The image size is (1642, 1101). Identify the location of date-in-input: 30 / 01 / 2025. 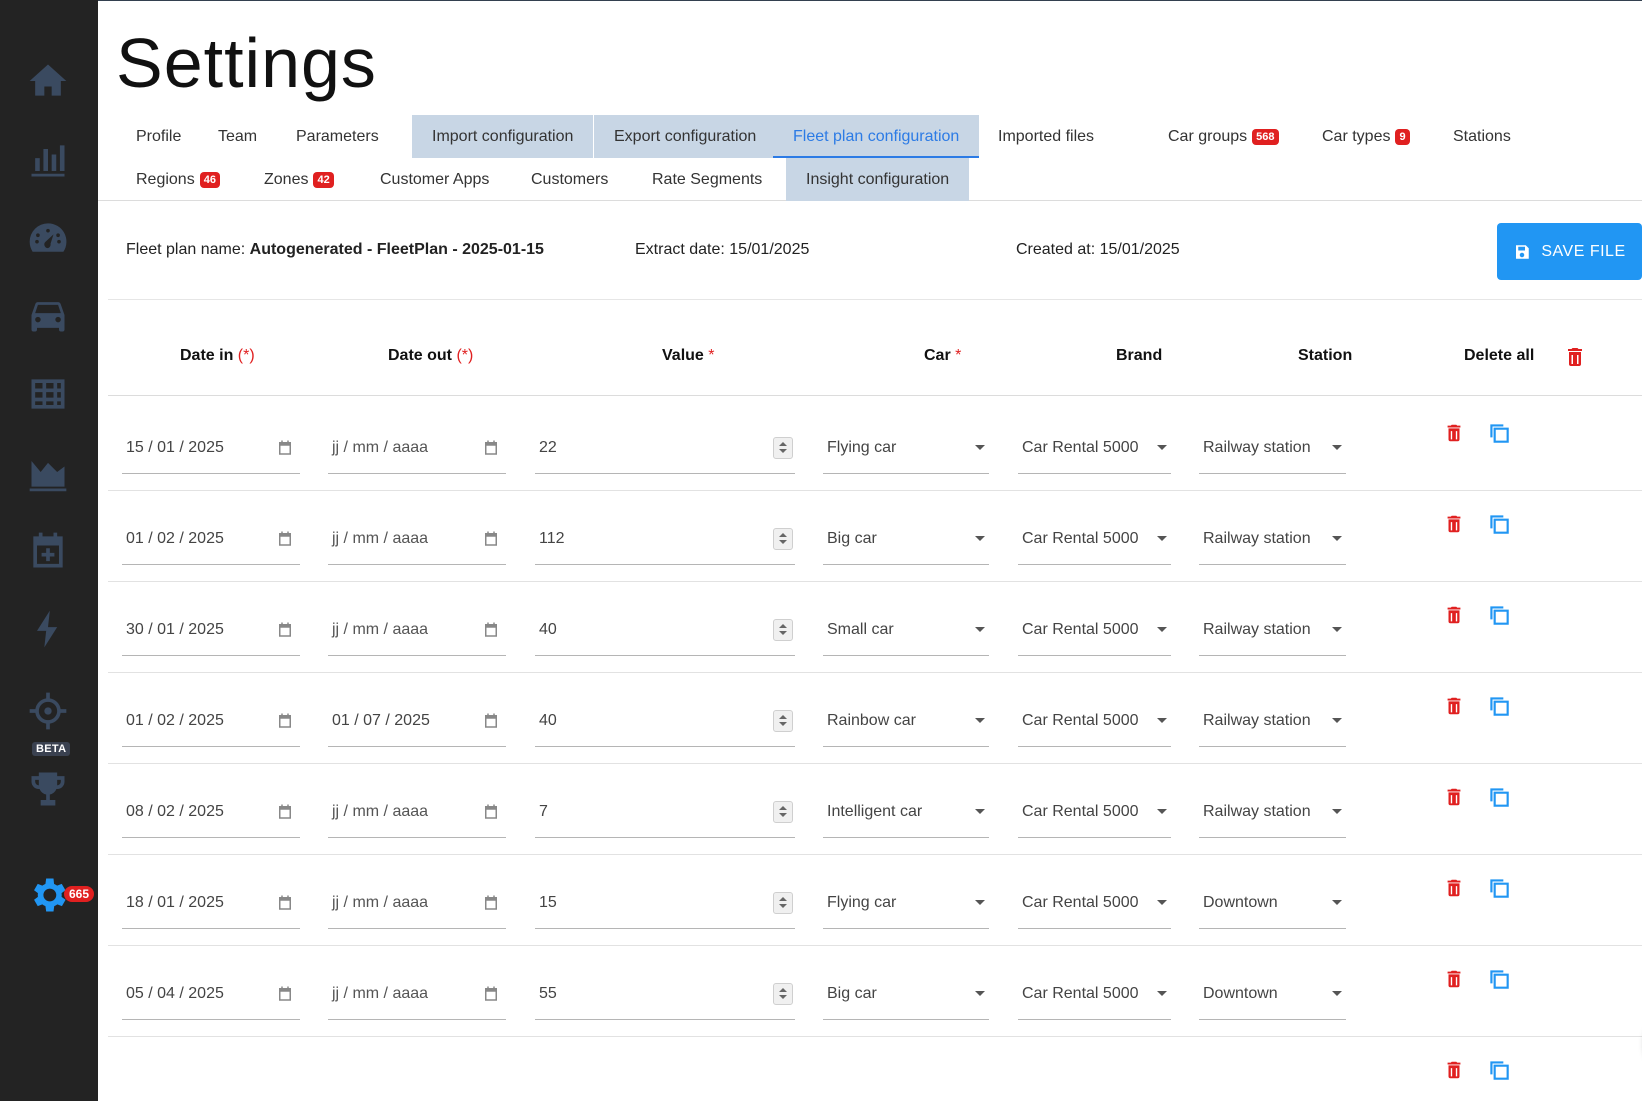
(211, 630).